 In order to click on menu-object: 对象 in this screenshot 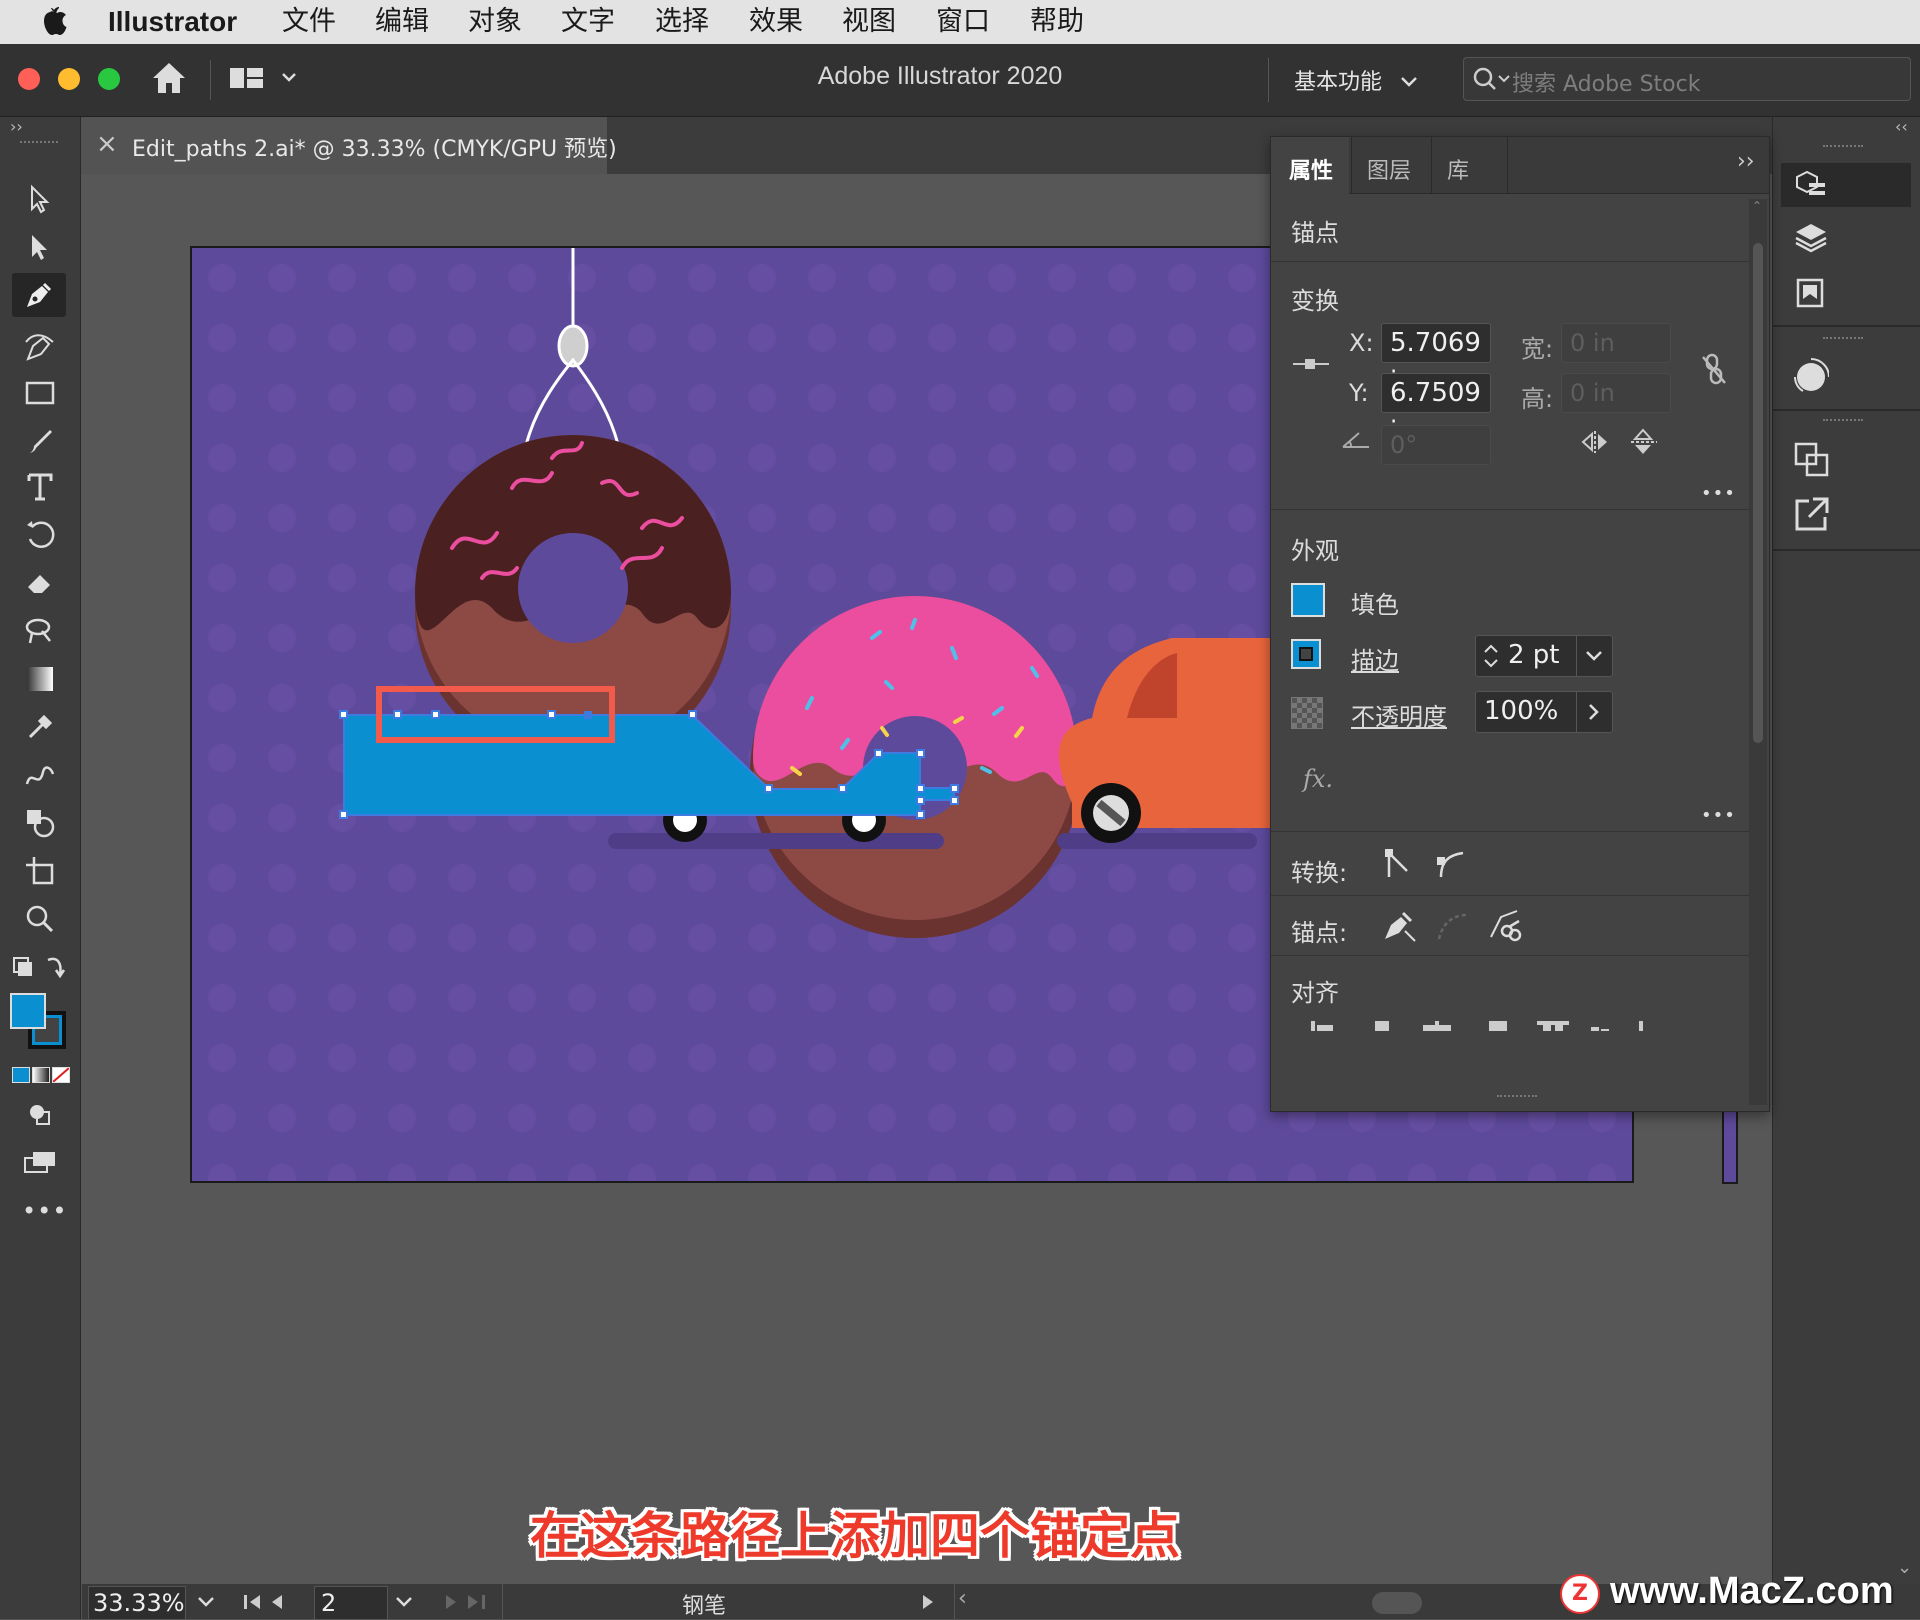, I will do `click(495, 22)`.